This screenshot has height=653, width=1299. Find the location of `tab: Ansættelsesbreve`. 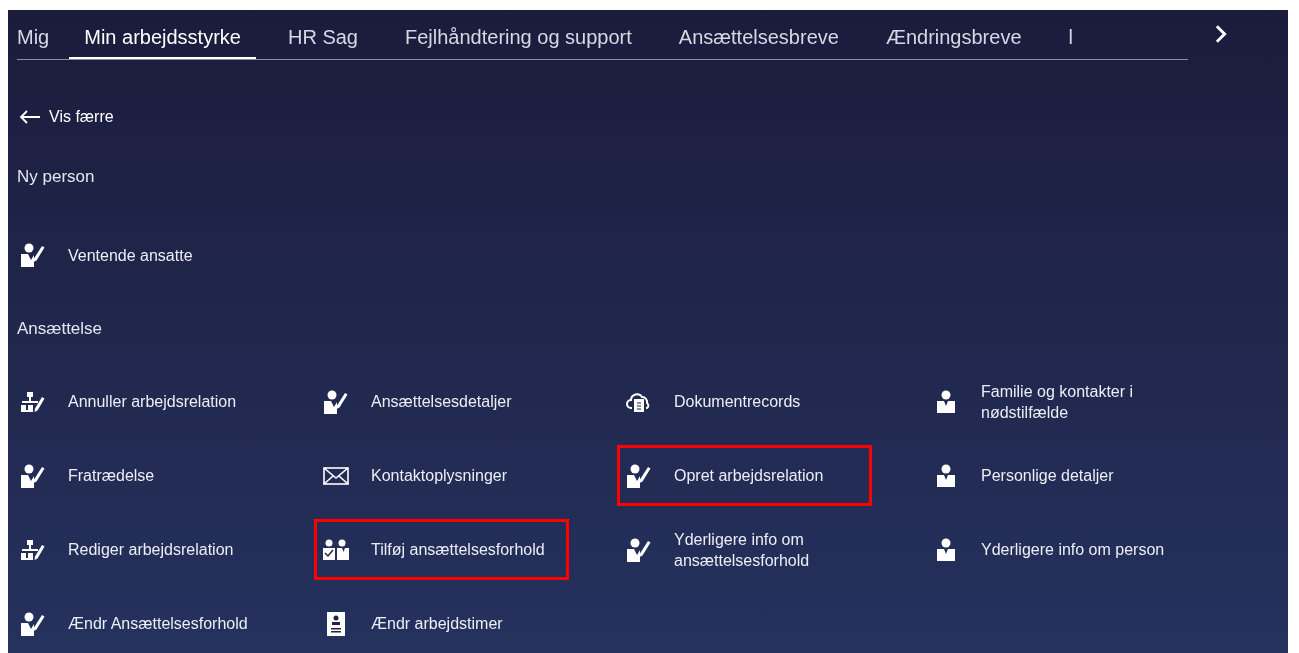

tab: Ansættelsesbreve is located at coordinates (758, 34).